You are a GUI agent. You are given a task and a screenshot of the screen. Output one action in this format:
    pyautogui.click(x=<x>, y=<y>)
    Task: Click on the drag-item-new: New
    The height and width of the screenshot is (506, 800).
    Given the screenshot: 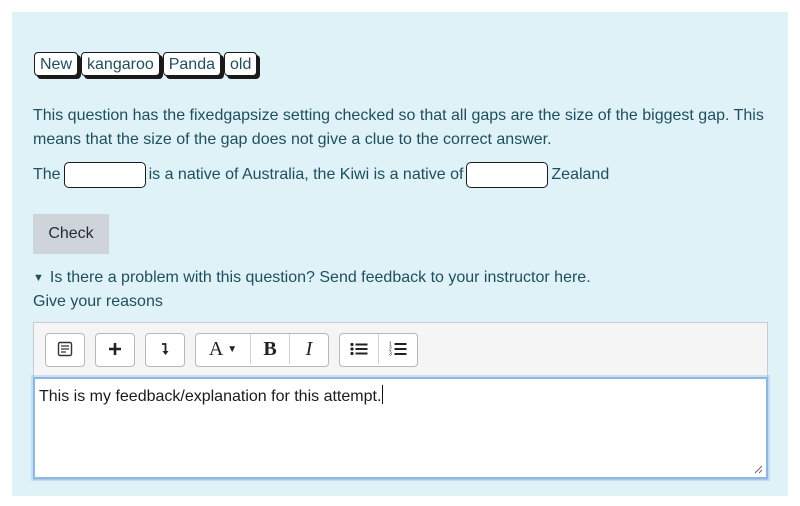 What is the action you would take?
    pyautogui.click(x=56, y=64)
    